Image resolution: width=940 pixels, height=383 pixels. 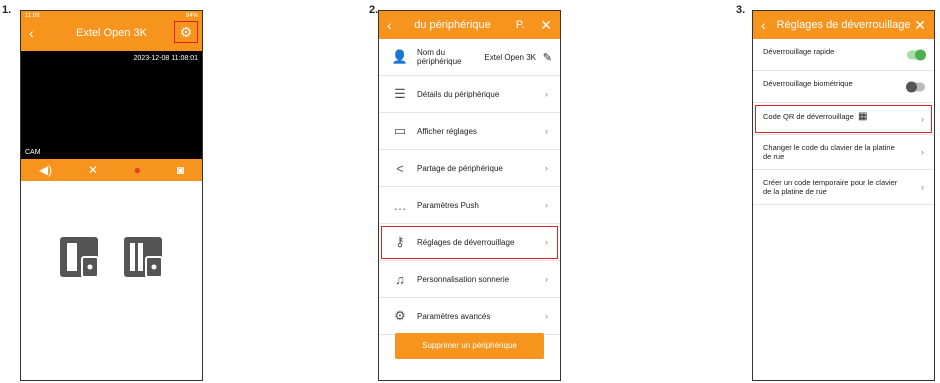 I want to click on quick-unlock-label: Déverrouillage rapide, so click(x=799, y=51).